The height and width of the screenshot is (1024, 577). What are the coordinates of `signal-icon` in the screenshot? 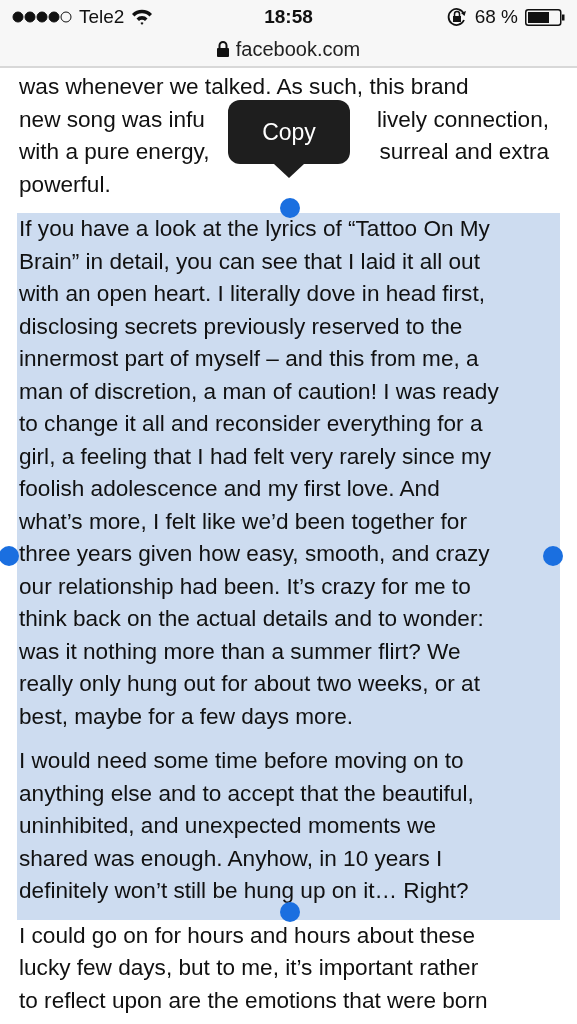 It's located at (42, 17).